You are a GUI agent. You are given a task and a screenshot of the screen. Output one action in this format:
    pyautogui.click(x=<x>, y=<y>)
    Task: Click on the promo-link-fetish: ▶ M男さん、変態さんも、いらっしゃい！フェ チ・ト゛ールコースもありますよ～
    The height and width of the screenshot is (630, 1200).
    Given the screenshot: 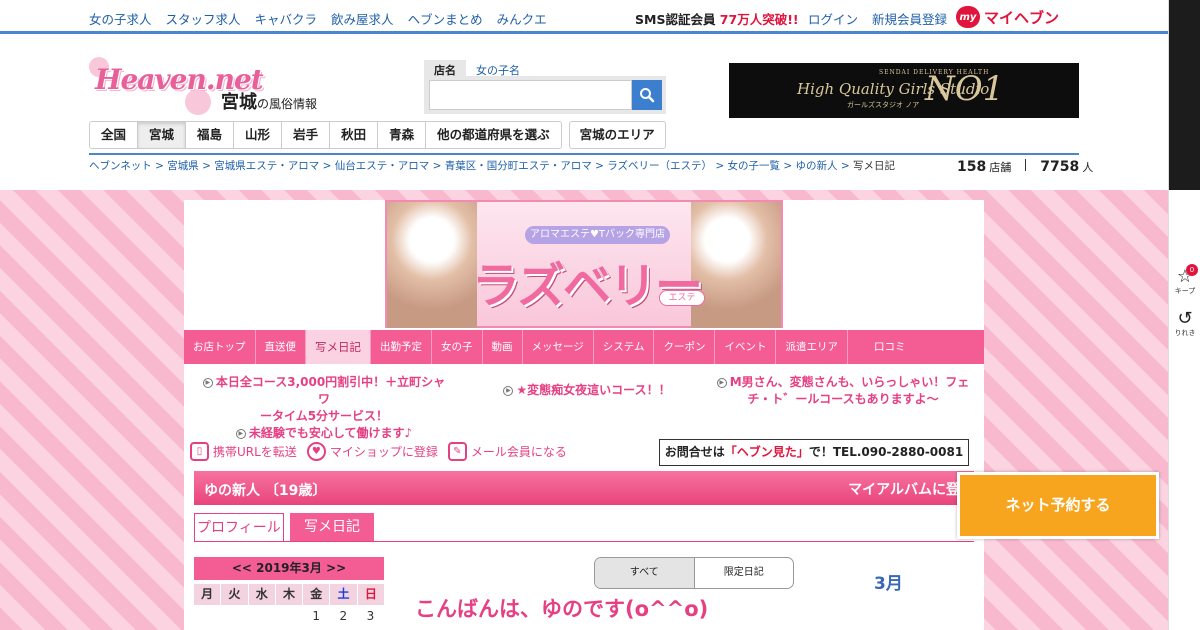 What is the action you would take?
    pyautogui.click(x=843, y=391)
    